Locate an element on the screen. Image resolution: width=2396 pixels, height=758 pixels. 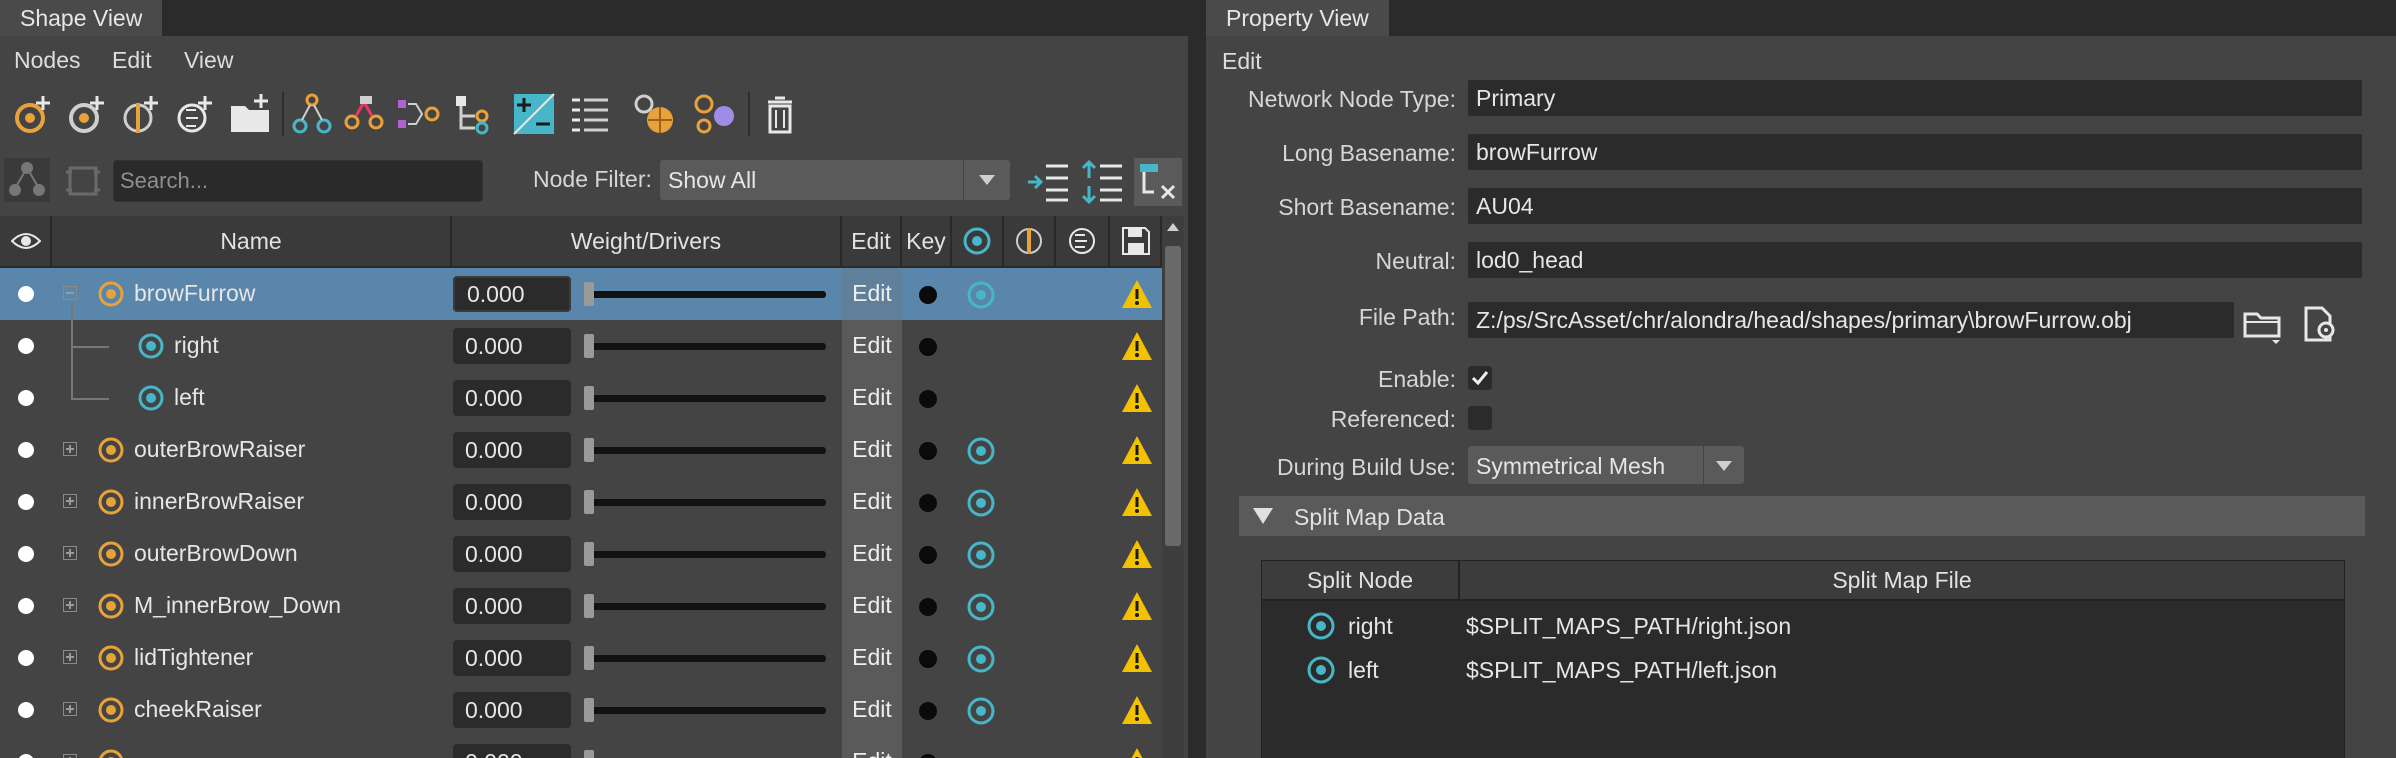
tab-shape-view: Shape View is located at coordinates (81, 18).